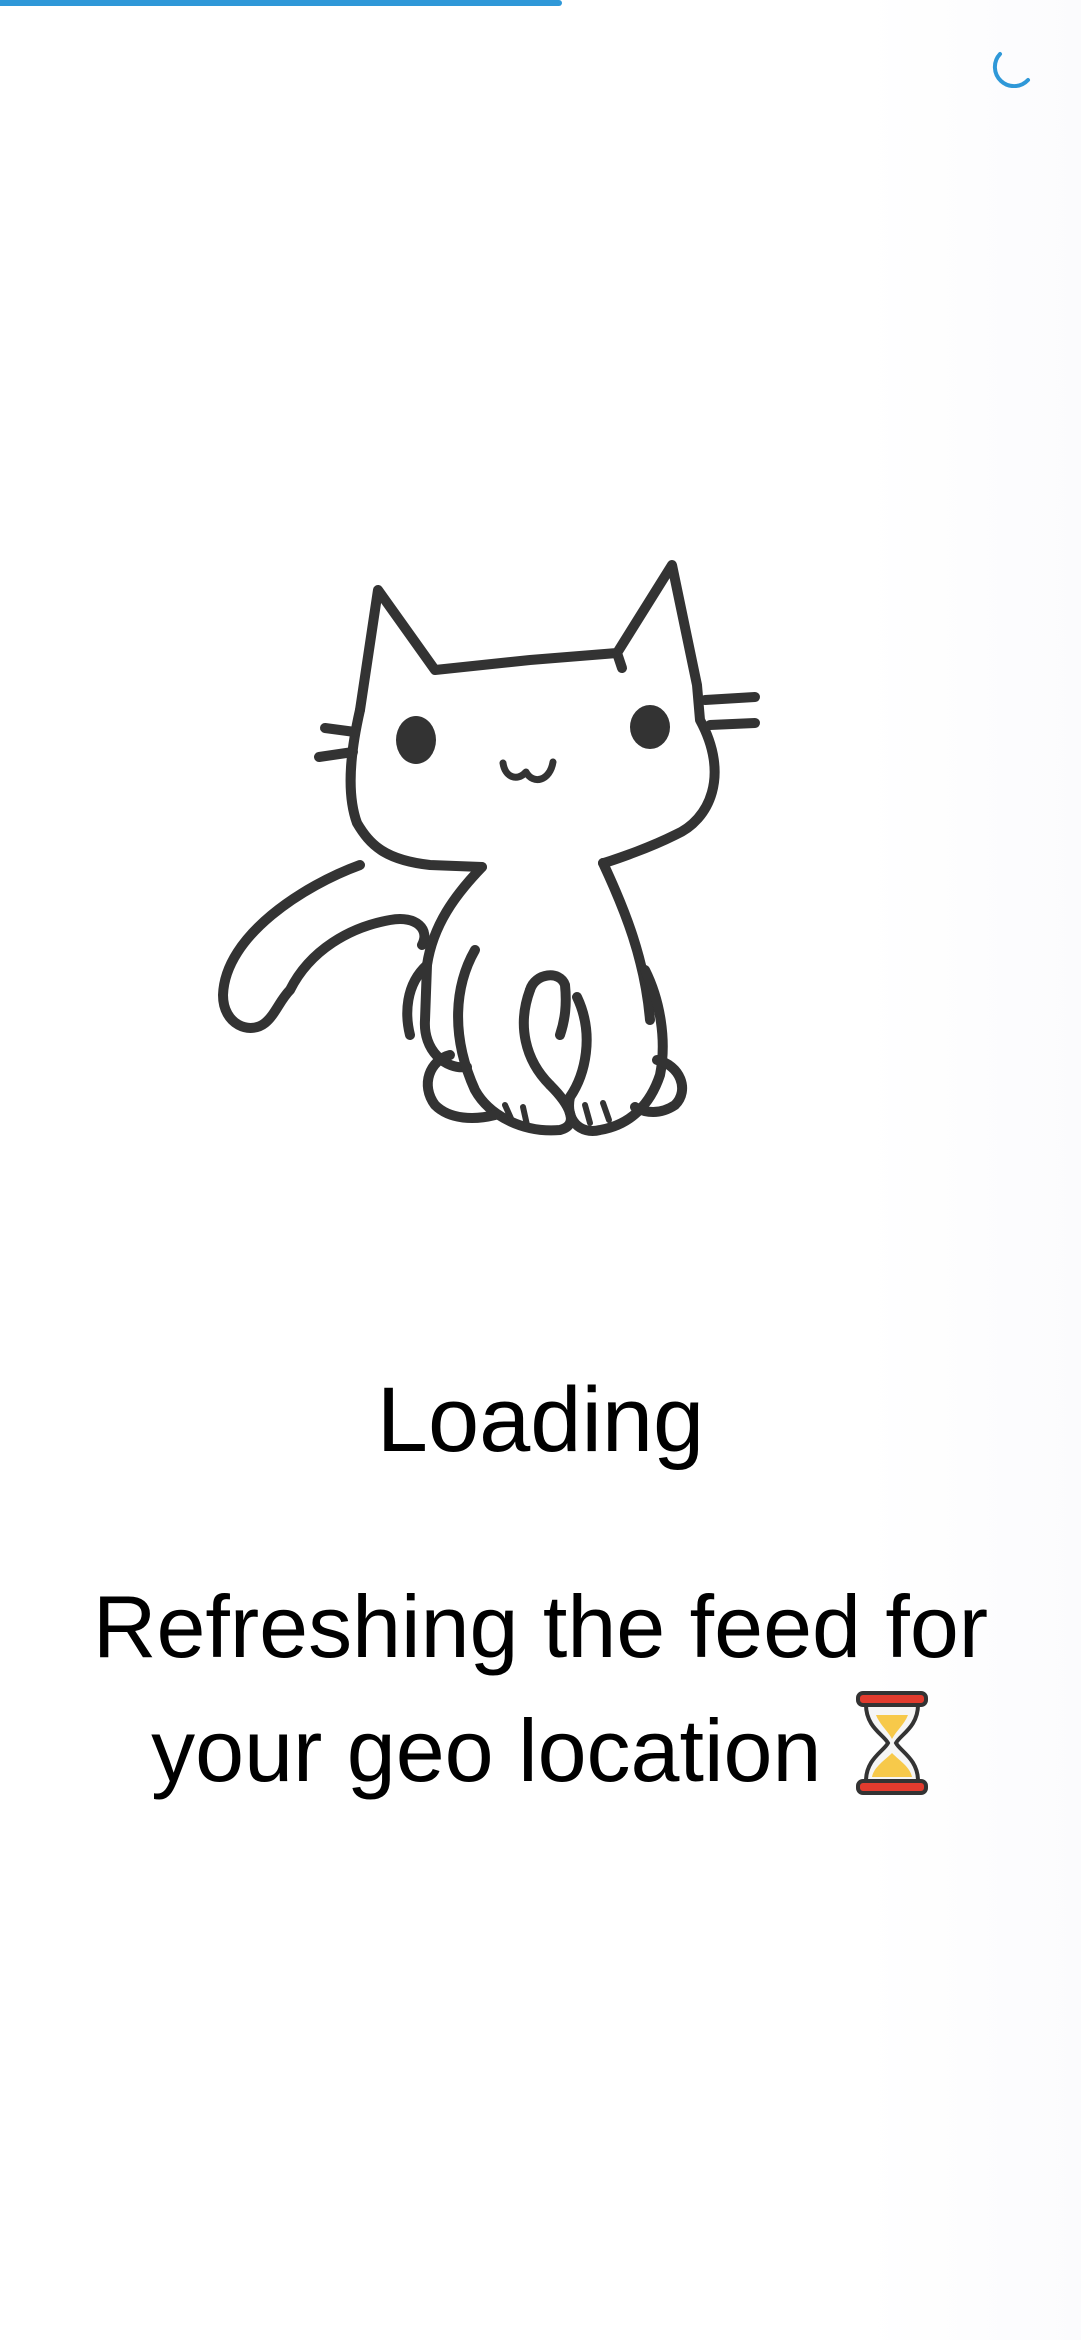 The image size is (1081, 2340). I want to click on top-progress-bar, so click(540, 3).